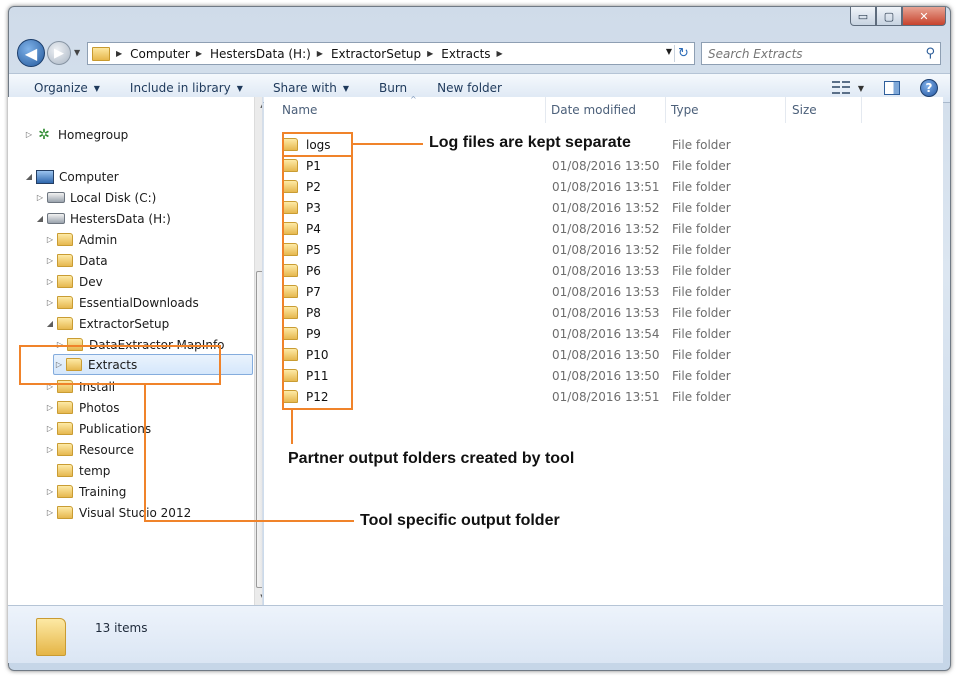  What do you see at coordinates (120, 218) in the screenshot?
I see `tree-label: HestersData (H:)` at bounding box center [120, 218].